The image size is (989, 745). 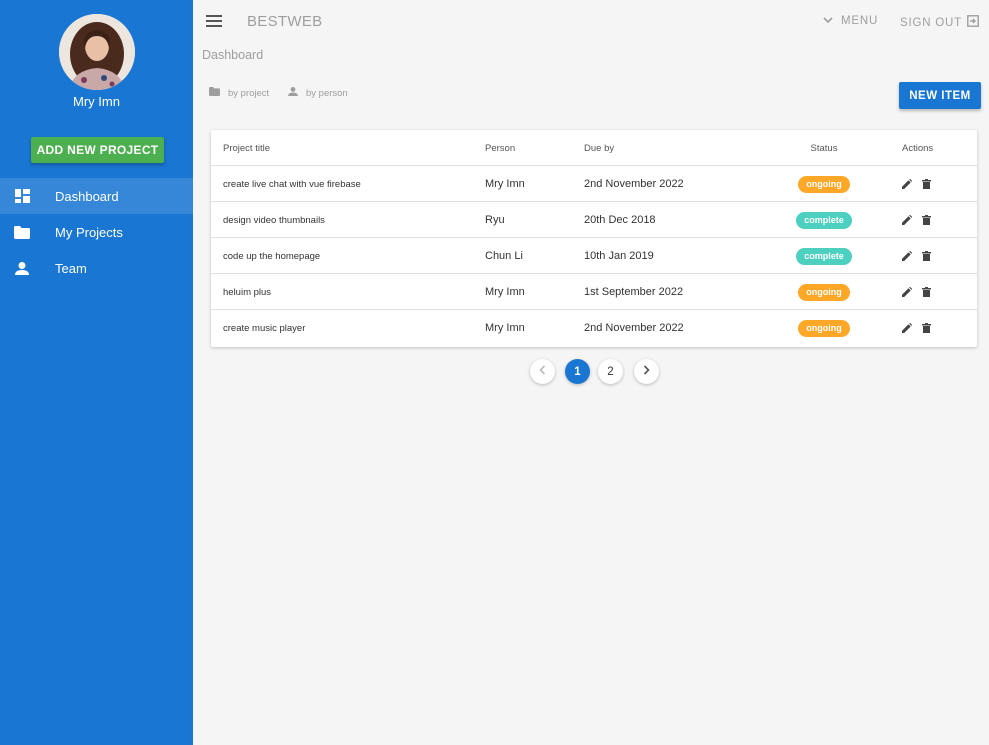 What do you see at coordinates (272, 256) in the screenshot?
I see `project-title: code up the homepage` at bounding box center [272, 256].